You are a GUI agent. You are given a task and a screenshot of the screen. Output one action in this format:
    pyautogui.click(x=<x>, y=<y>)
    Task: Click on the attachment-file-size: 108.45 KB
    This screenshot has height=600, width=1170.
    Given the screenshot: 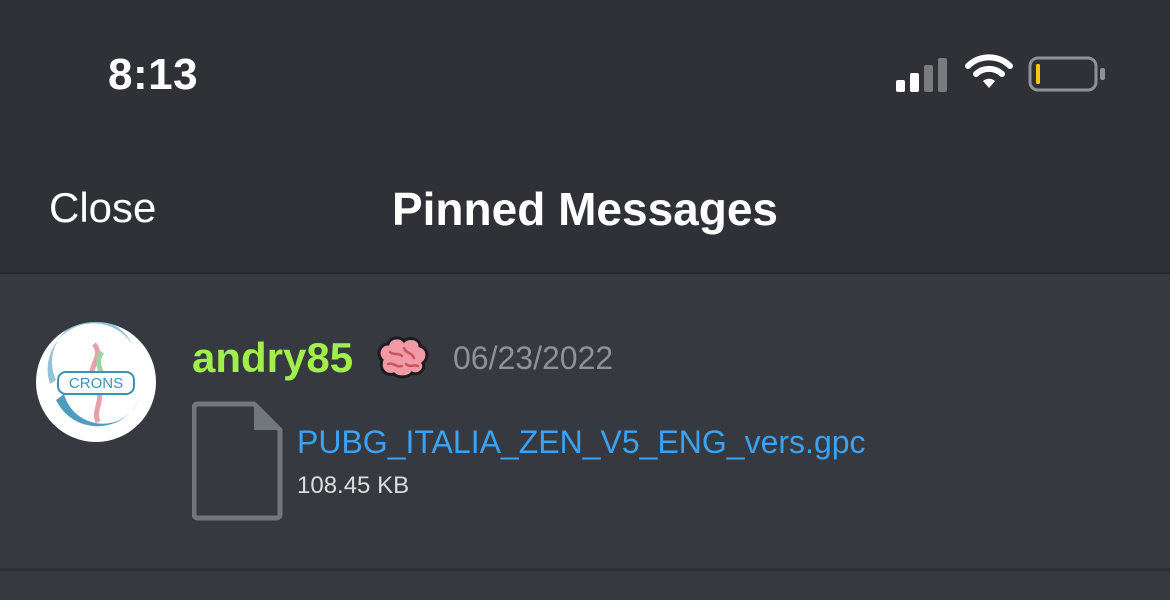 What is the action you would take?
    pyautogui.click(x=353, y=485)
    